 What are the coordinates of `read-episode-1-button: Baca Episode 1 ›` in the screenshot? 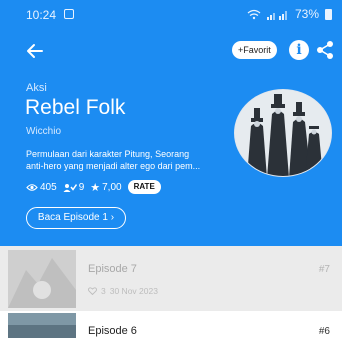 It's located at (76, 218).